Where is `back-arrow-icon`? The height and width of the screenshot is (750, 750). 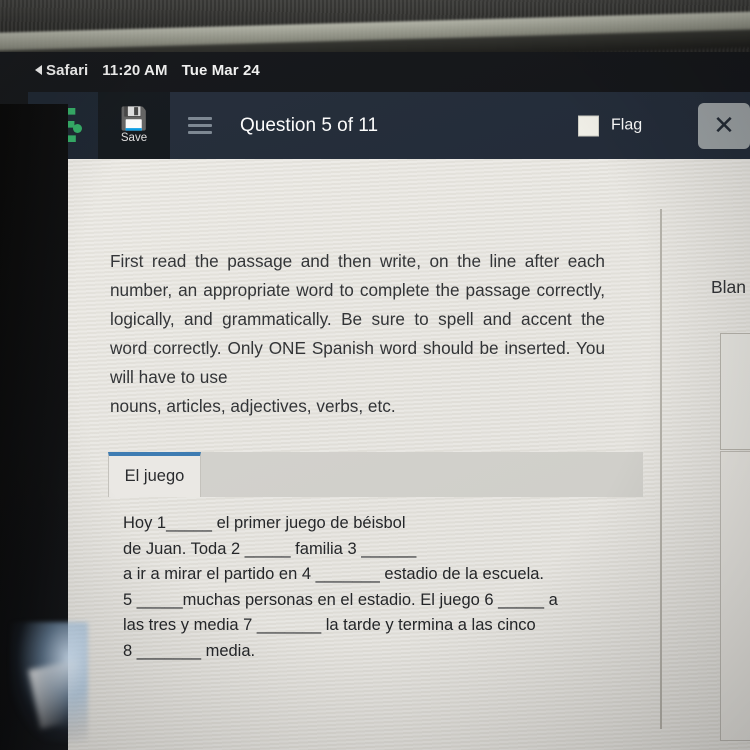 back-arrow-icon is located at coordinates (38, 70).